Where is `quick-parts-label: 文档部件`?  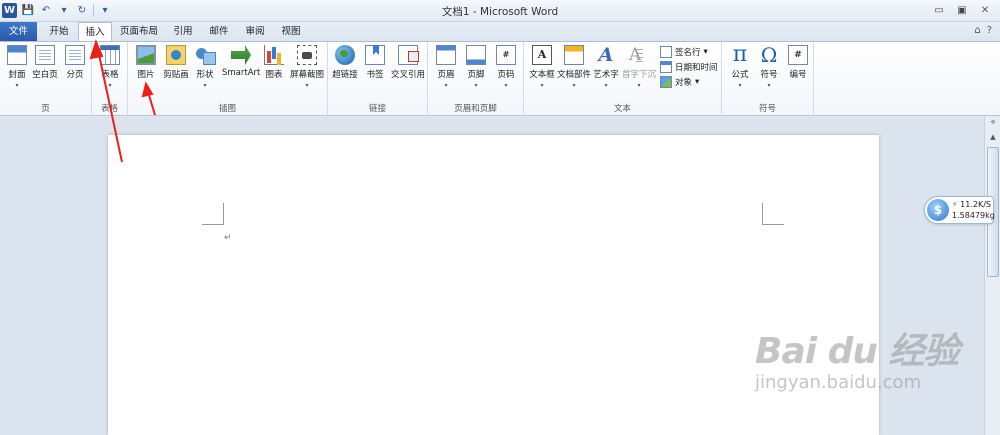
quick-parts-label: 文档部件 is located at coordinates (574, 75).